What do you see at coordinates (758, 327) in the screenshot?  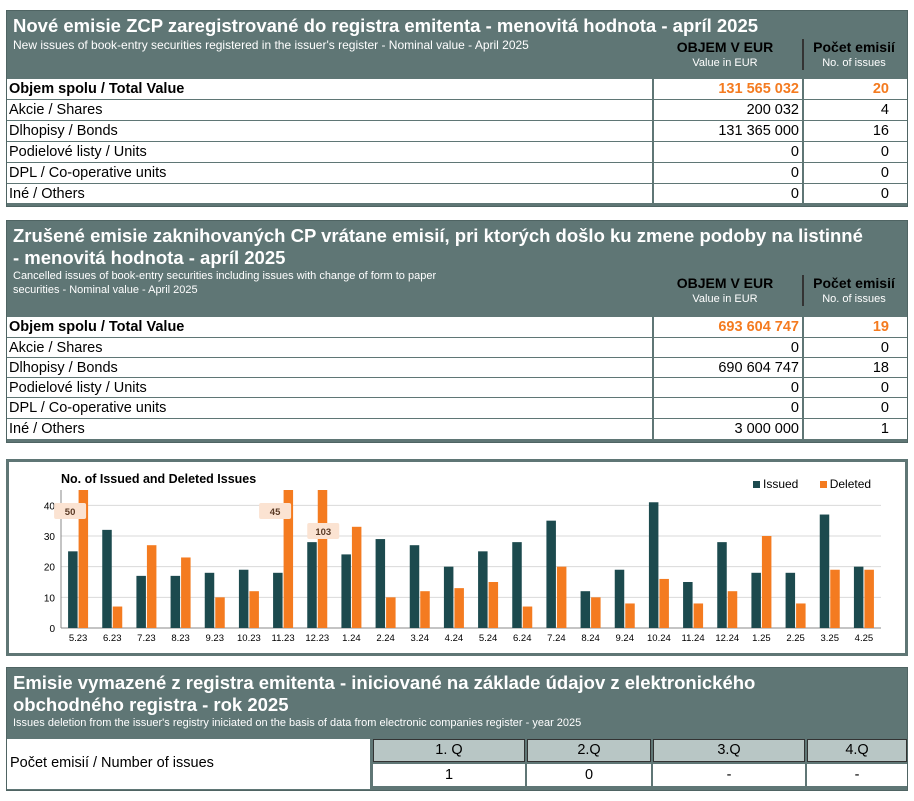 I see `row-value: 693 604 747` at bounding box center [758, 327].